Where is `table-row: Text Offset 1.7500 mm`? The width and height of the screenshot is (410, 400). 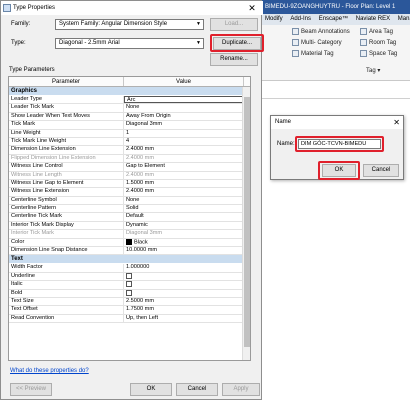
table-row: Text Offset 1.7500 mm is located at coordinates (129, 310).